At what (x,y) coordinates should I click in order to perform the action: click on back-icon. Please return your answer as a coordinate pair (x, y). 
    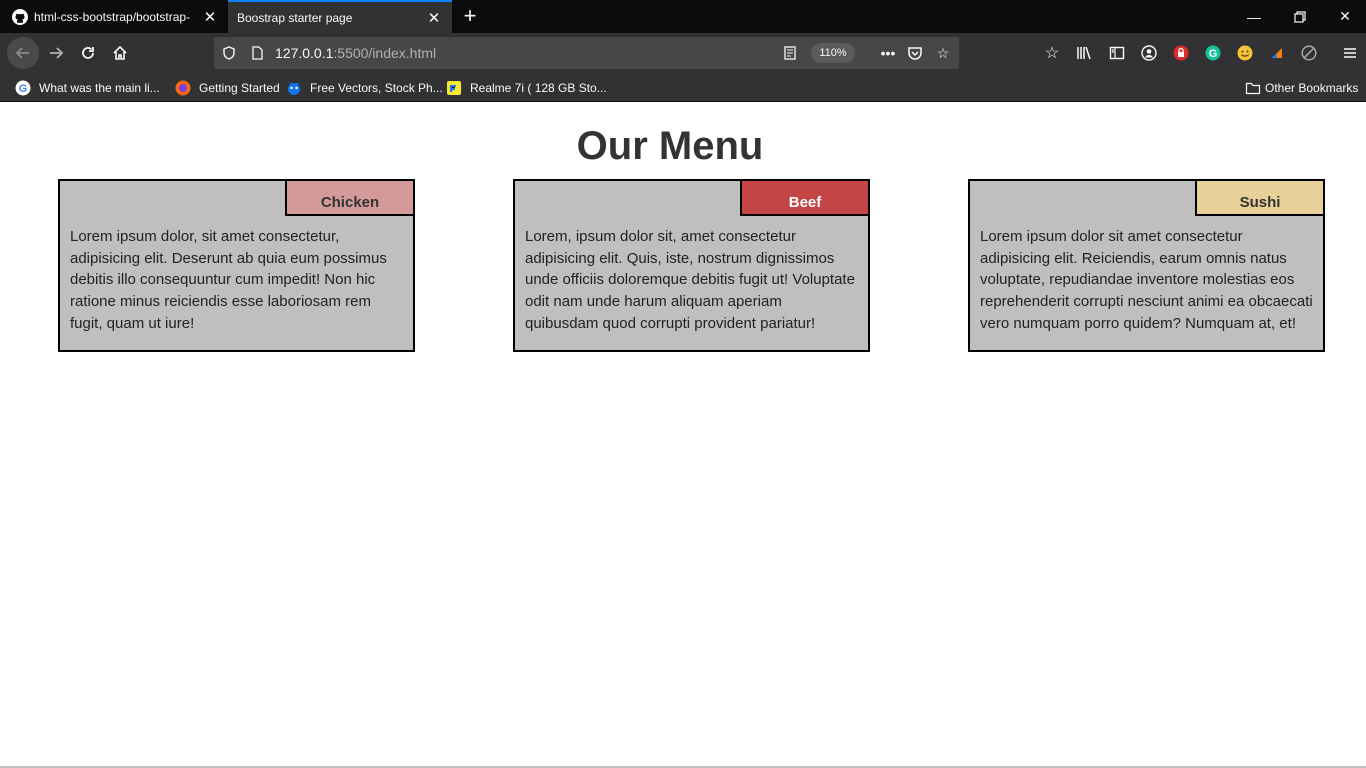
    Looking at the image, I should click on (23, 53).